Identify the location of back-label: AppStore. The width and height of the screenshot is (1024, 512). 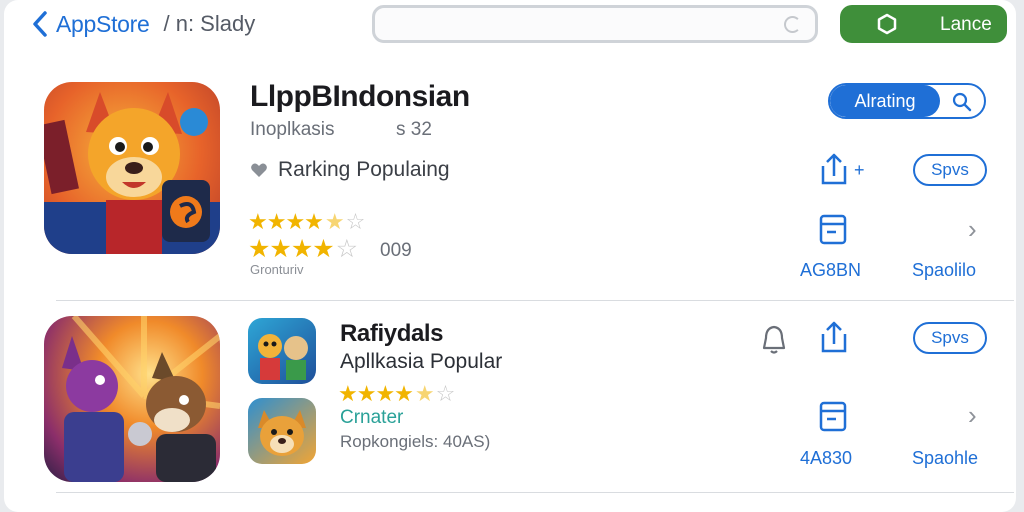
(103, 23).